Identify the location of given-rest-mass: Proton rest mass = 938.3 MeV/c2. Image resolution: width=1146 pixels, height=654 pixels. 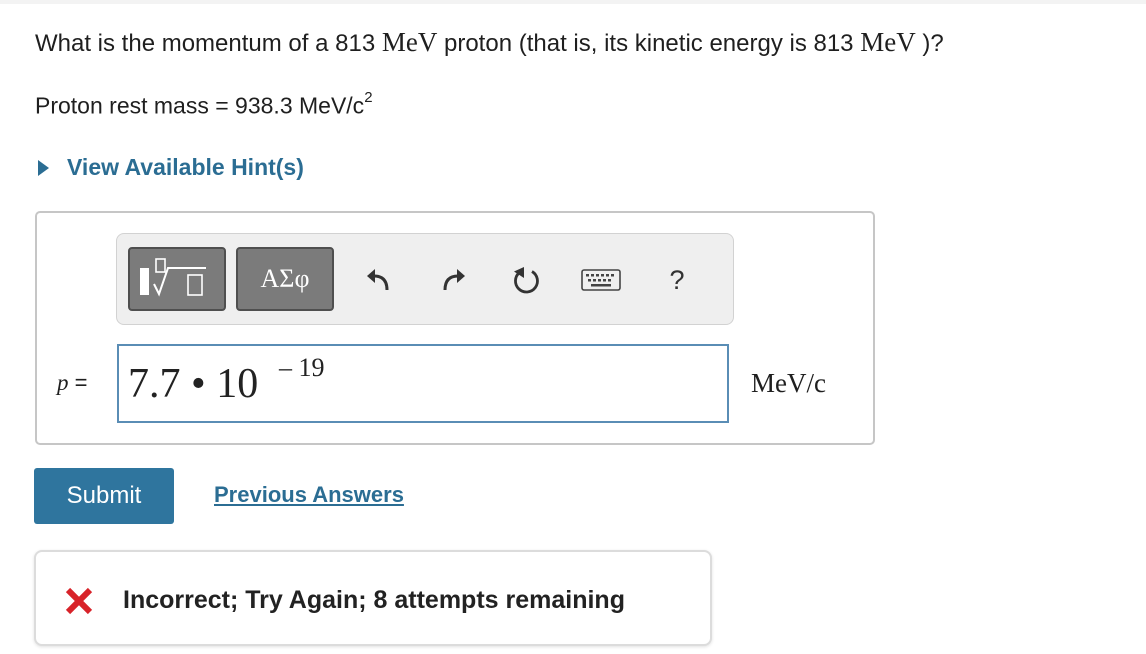
(204, 104).